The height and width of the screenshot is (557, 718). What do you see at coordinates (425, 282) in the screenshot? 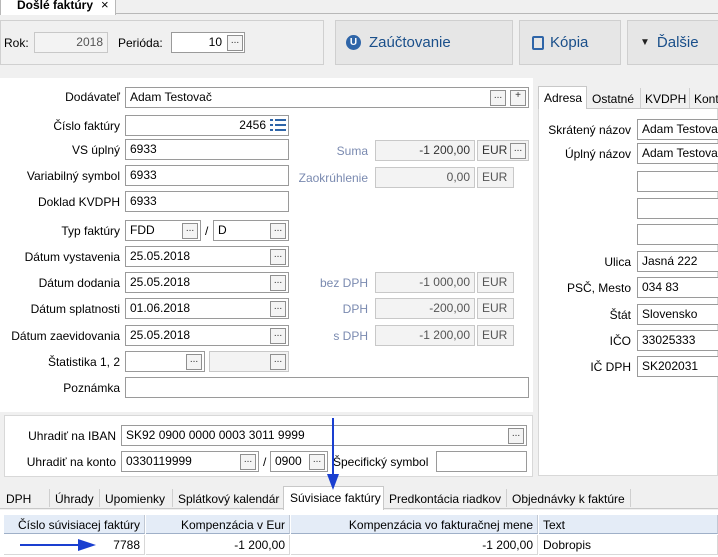
I see `bezdph-field: -1 000,00` at bounding box center [425, 282].